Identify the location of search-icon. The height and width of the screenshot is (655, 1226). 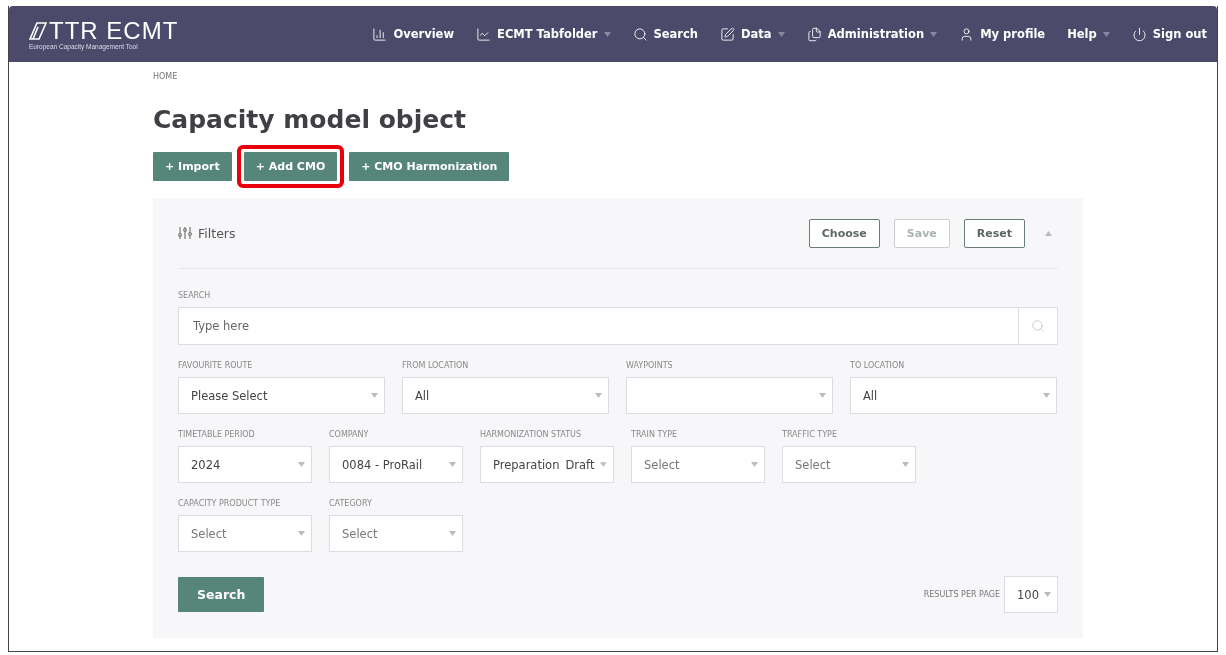
(1038, 326).